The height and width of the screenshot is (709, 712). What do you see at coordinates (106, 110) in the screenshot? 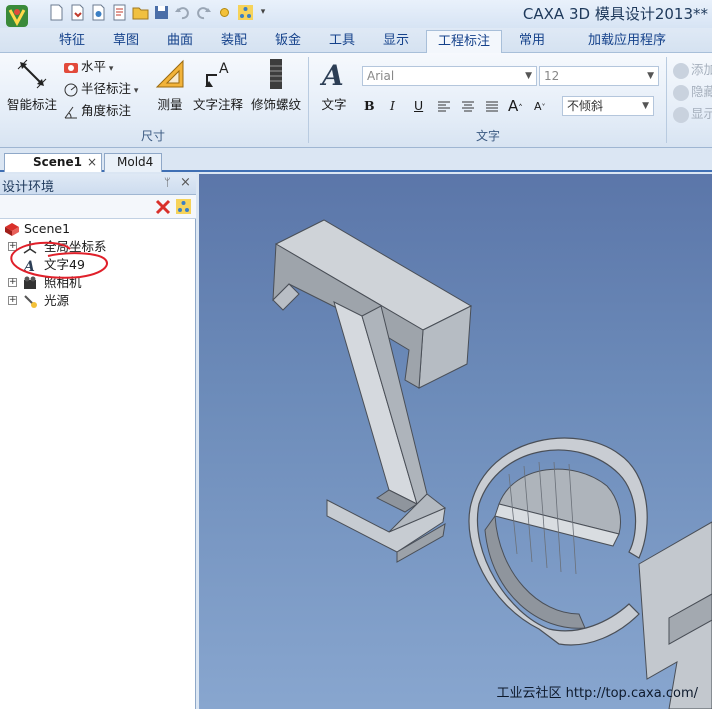
I see `angle-dim-label: 角度标注` at bounding box center [106, 110].